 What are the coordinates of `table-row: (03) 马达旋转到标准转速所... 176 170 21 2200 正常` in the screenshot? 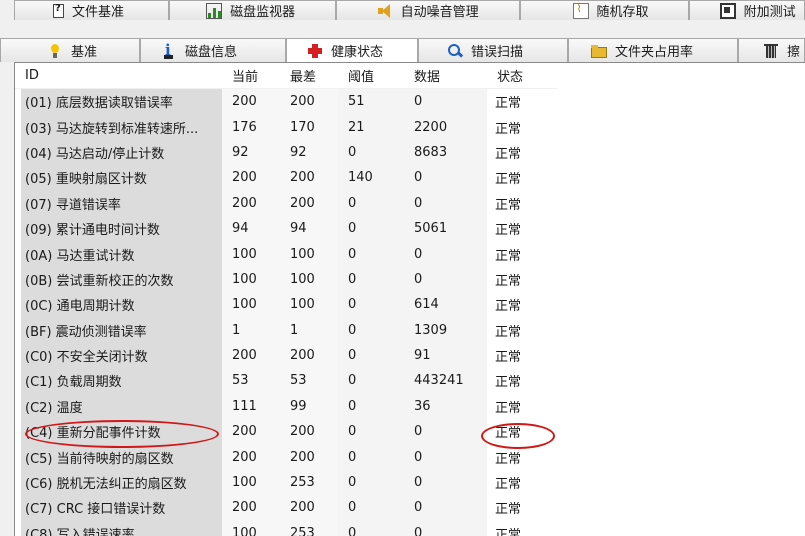 It's located at (286, 127).